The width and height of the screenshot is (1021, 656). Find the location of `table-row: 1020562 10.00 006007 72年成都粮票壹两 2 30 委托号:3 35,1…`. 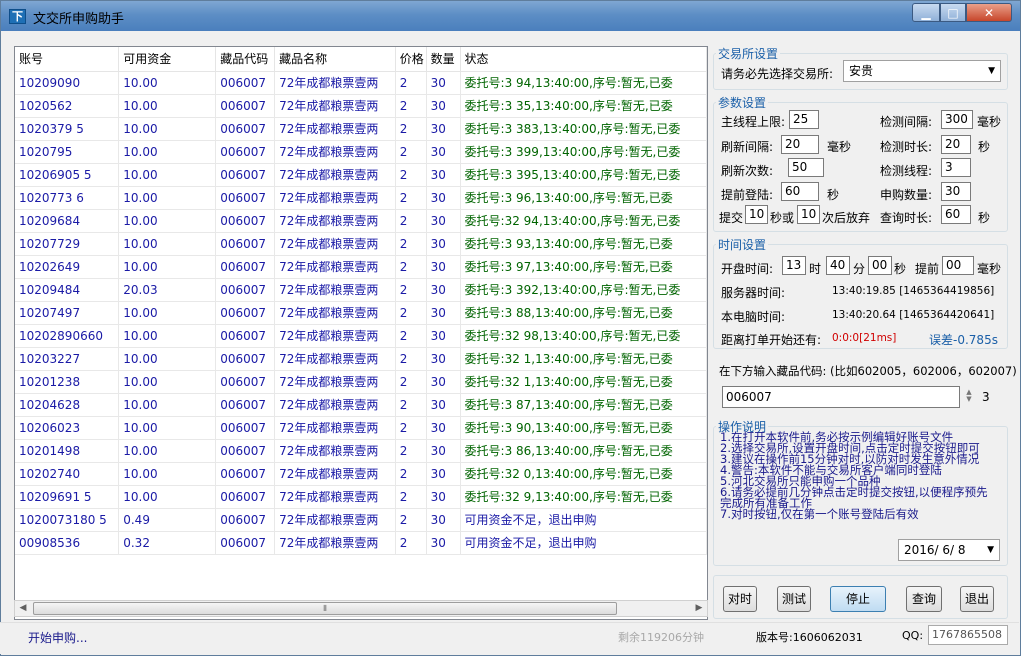

table-row: 1020562 10.00 006007 72年成都粮票壹两 2 30 委托号:3 35,1… is located at coordinates (361, 106).